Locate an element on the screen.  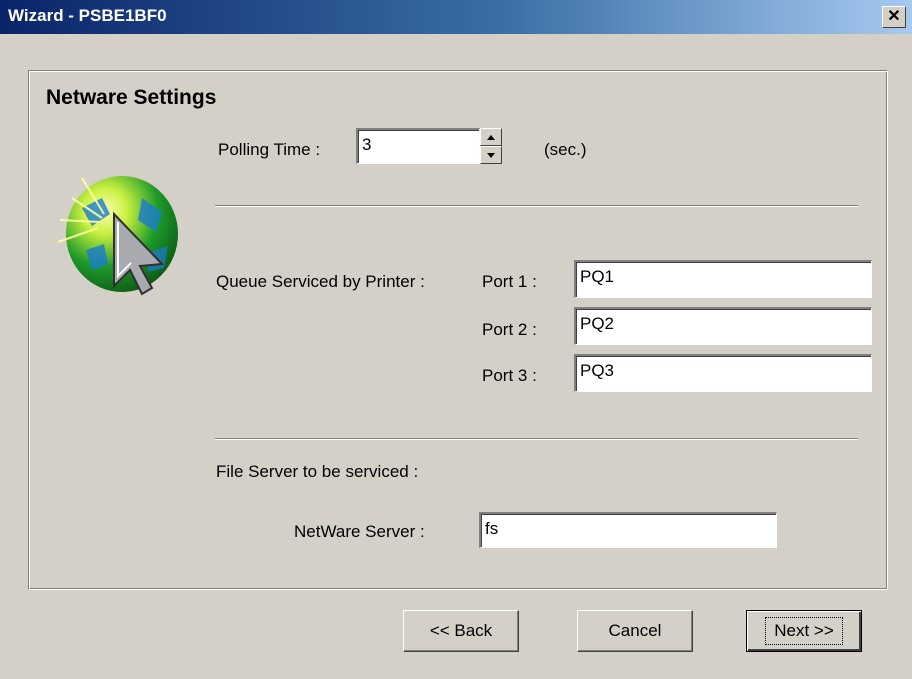
port-1-label: Port 1 : is located at coordinates (509, 281).